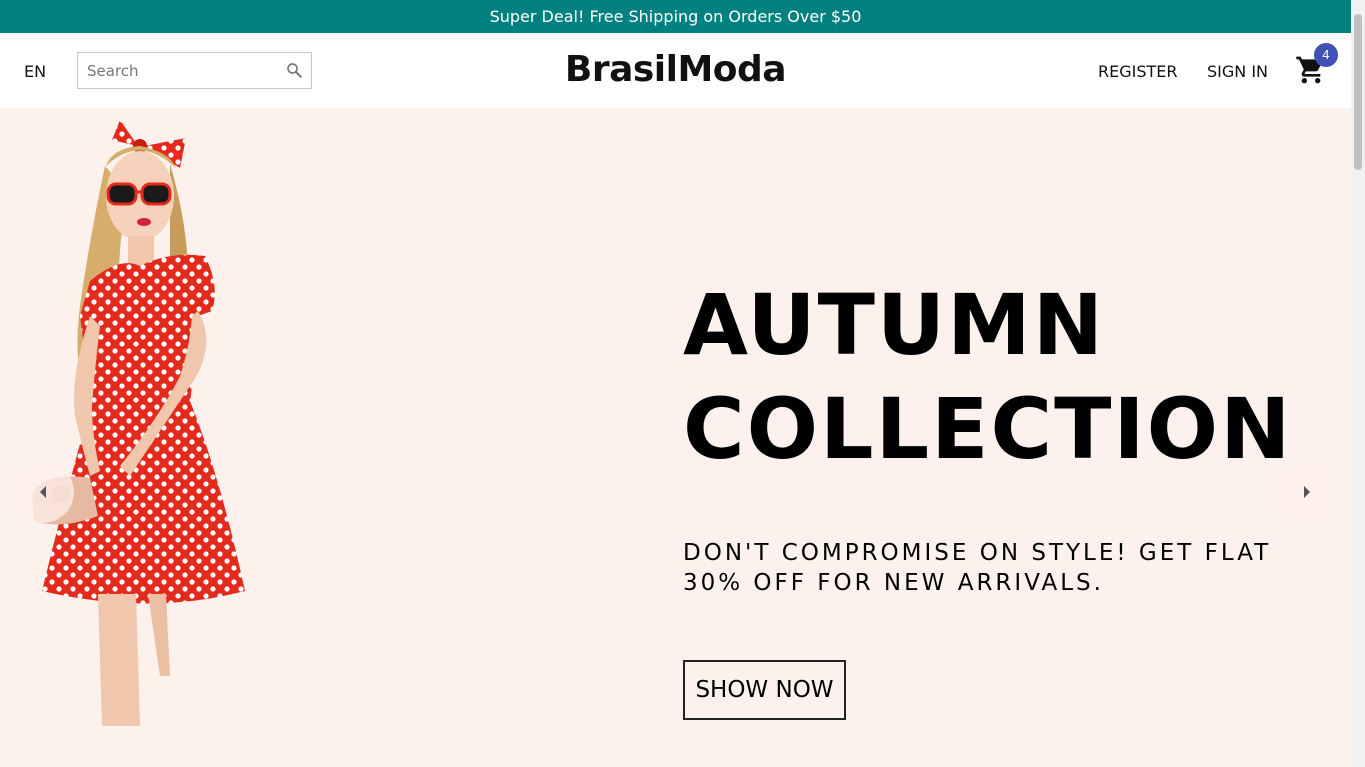 Image resolution: width=1365 pixels, height=767 pixels. I want to click on slide-title-line-2: COLLECTION, so click(988, 429).